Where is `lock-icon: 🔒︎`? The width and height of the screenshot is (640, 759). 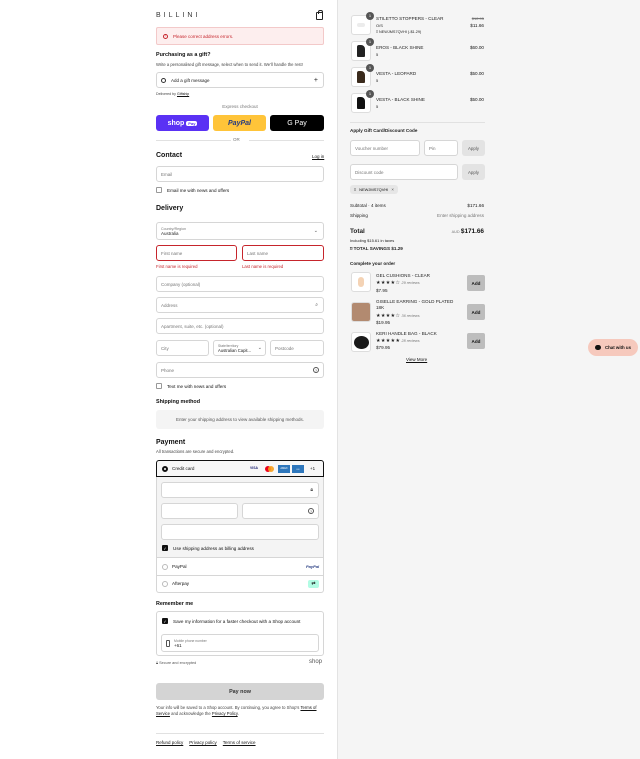 lock-icon: 🔒︎ is located at coordinates (311, 490).